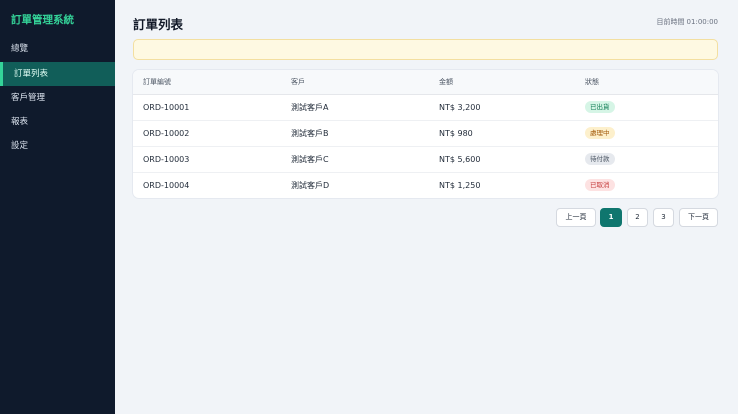 The height and width of the screenshot is (414, 738). I want to click on status-cell: 已取消, so click(651, 185).